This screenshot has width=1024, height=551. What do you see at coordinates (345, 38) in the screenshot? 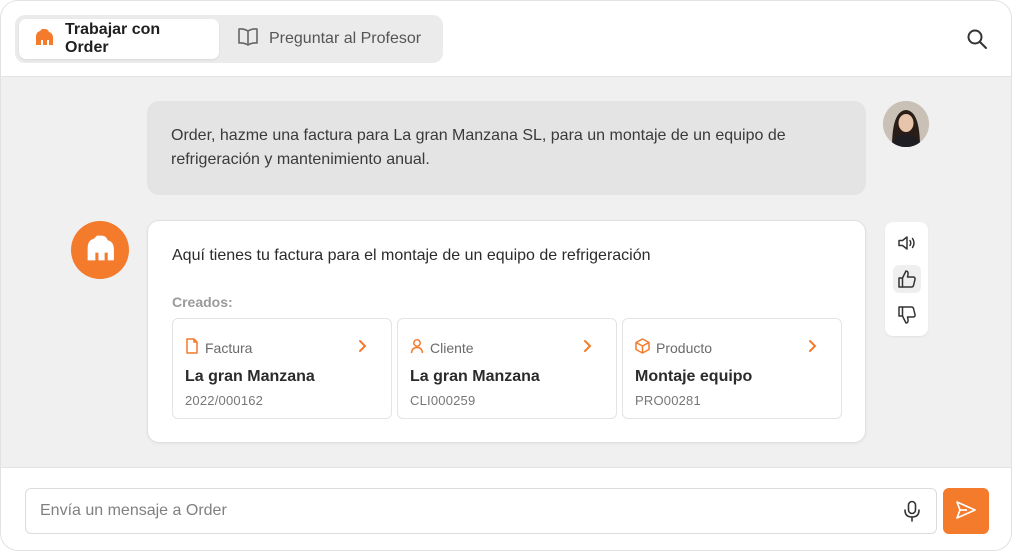
I see `tab-label: Preguntar al Profesor` at bounding box center [345, 38].